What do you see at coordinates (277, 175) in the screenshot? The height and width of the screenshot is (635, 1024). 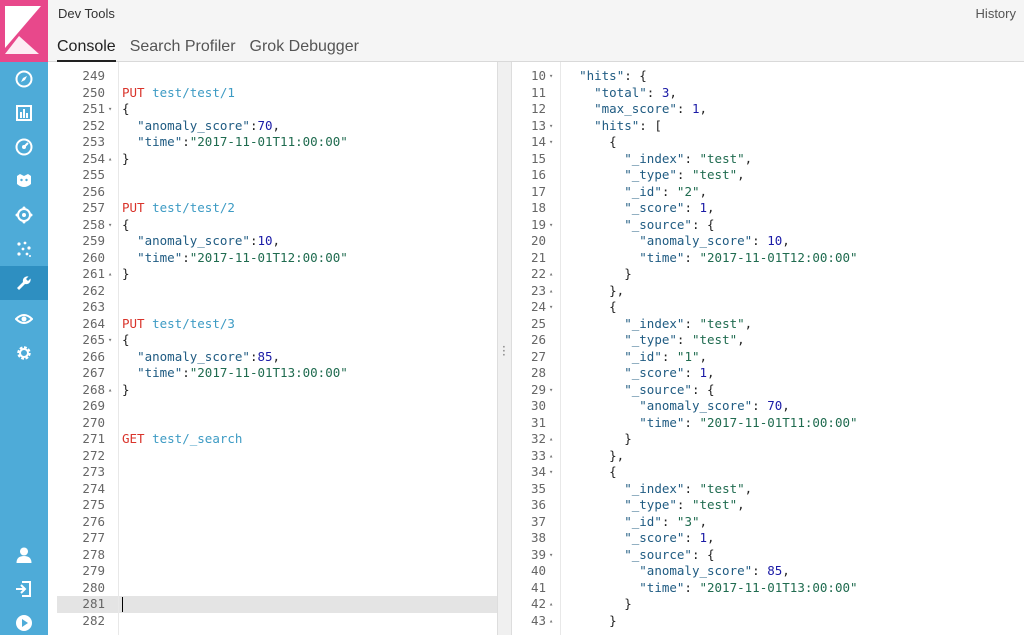 I see `code-line: 255` at bounding box center [277, 175].